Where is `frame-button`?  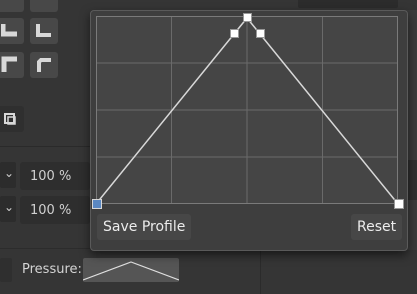 frame-button is located at coordinates (12, 119).